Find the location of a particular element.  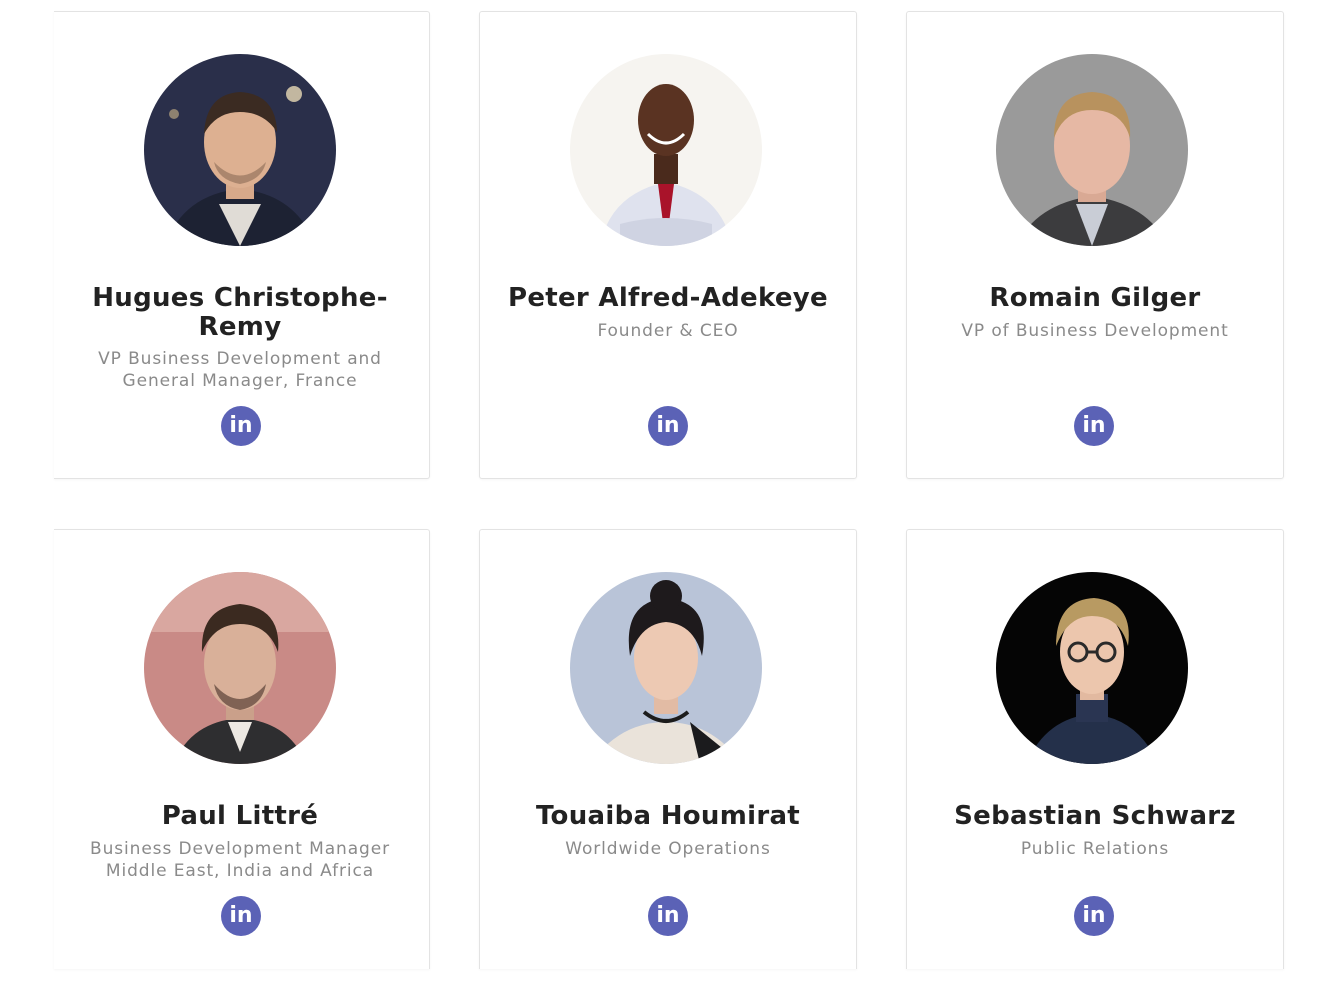

member-name: Romain Gilger is located at coordinates (1095, 298).